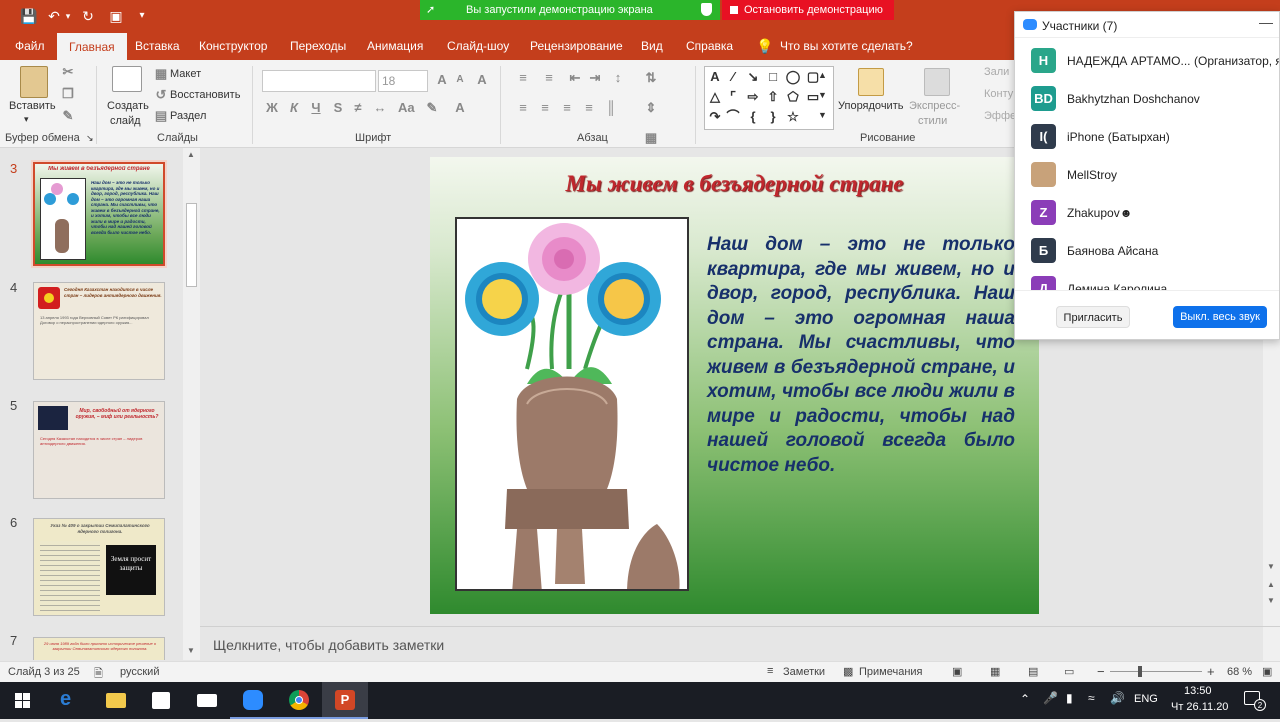  What do you see at coordinates (572, 404) in the screenshot?
I see `flower-vase-image` at bounding box center [572, 404].